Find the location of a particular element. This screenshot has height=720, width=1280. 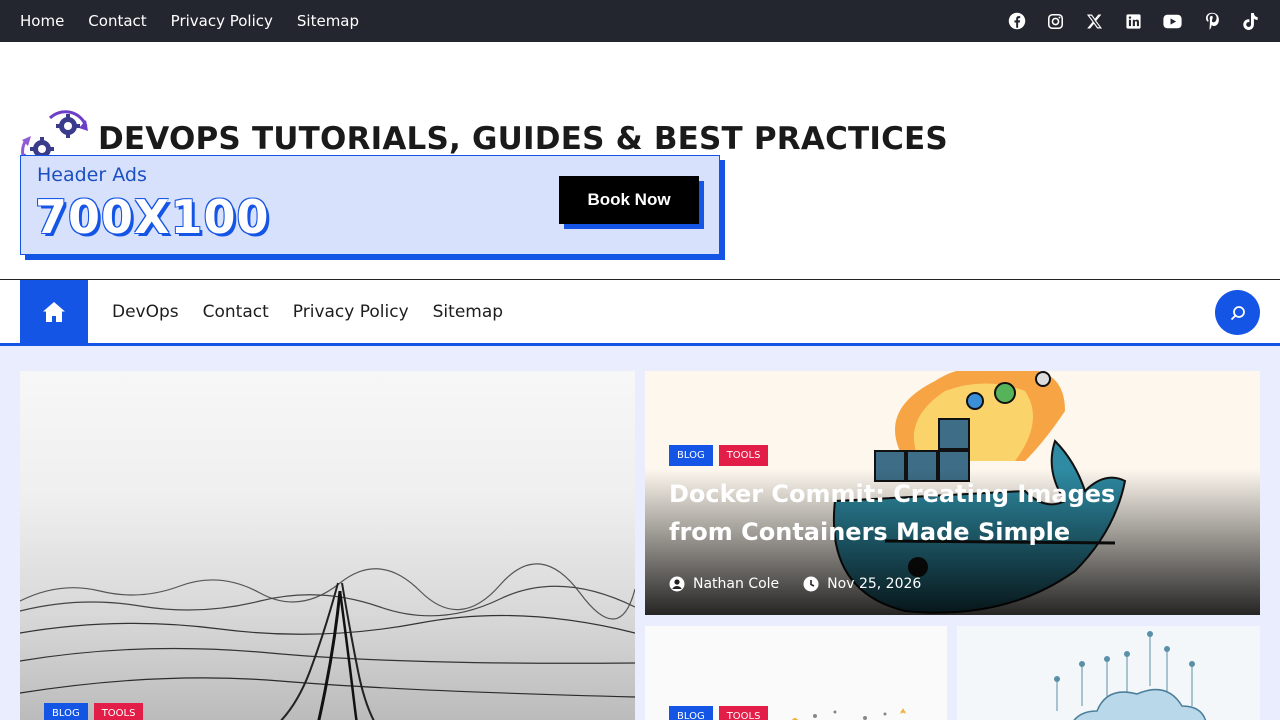

post-meta: Nathan Cole Nov 25, 2026 is located at coordinates (795, 584).